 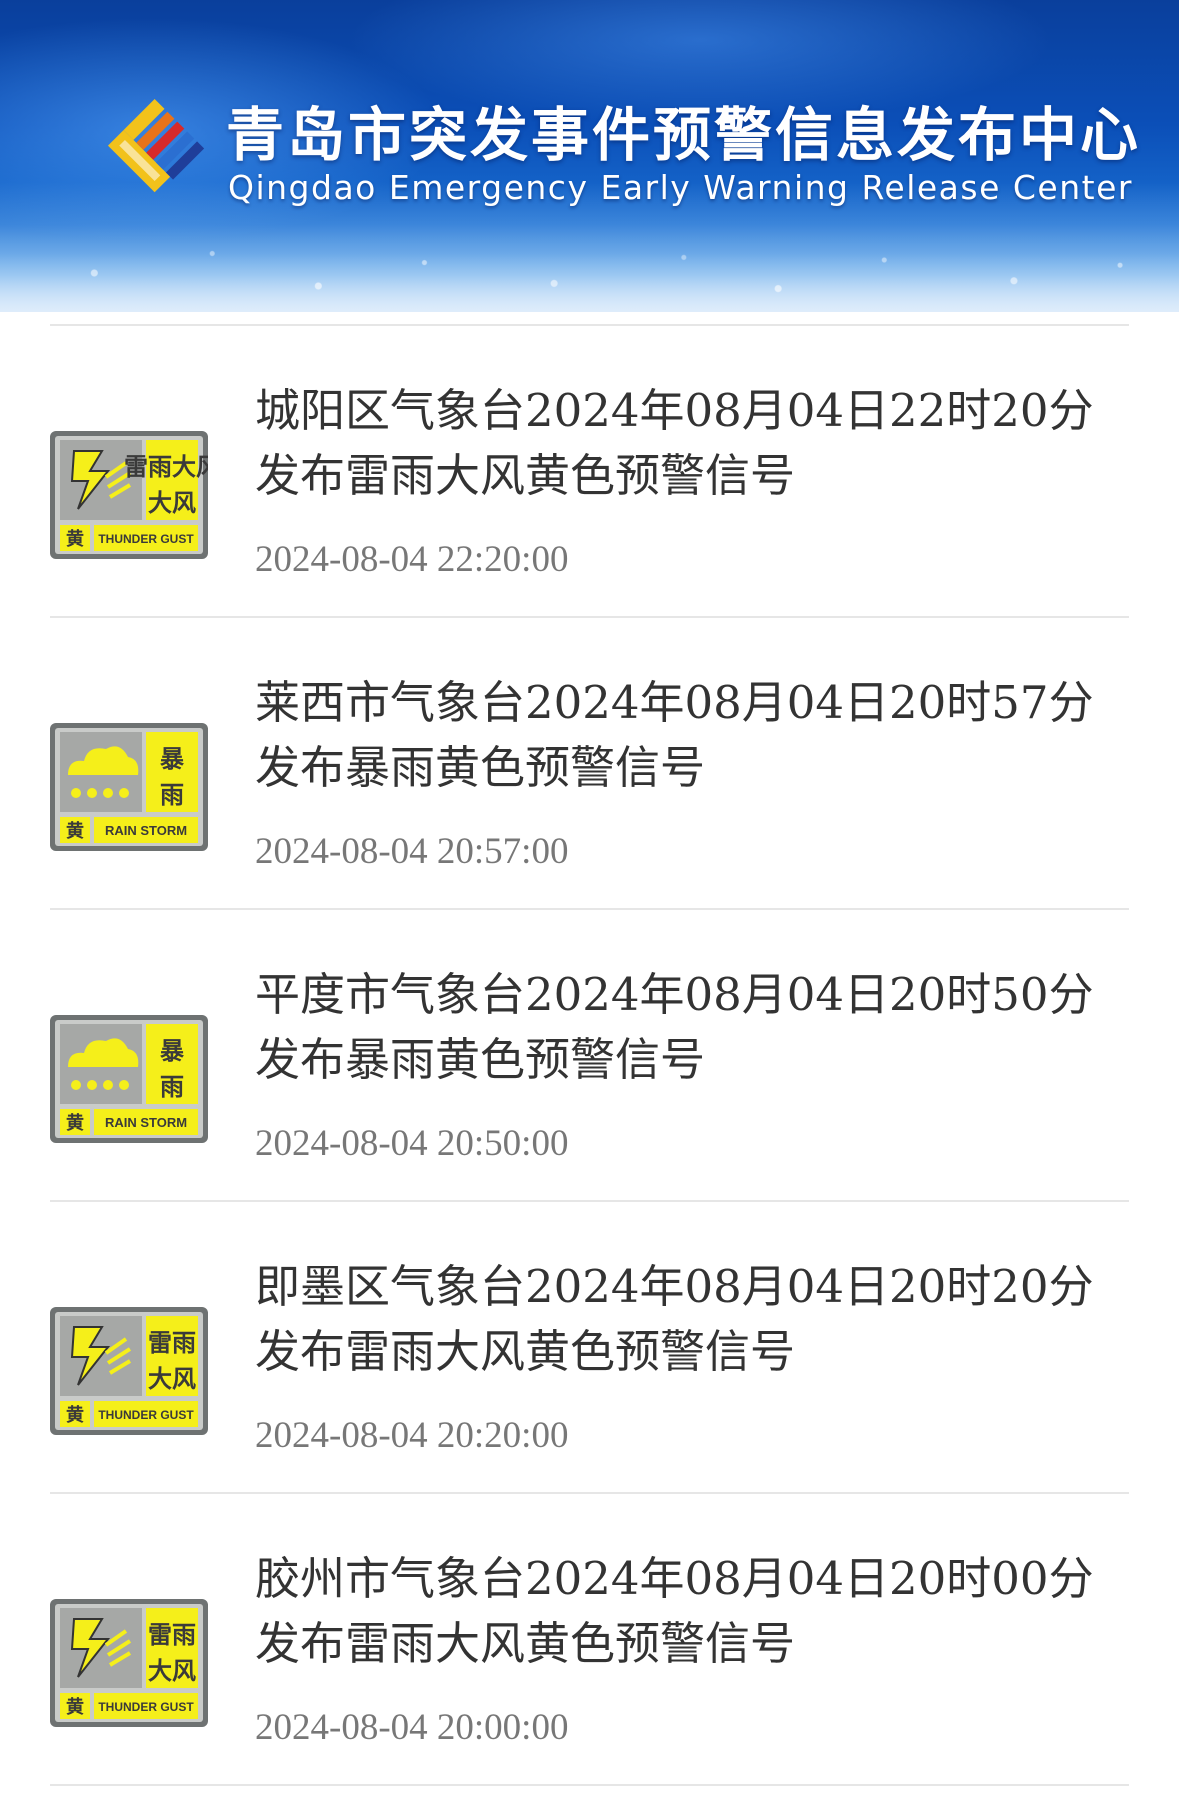 What do you see at coordinates (412, 1435) in the screenshot?
I see `warning-time: 2024-08-04 20:20:00` at bounding box center [412, 1435].